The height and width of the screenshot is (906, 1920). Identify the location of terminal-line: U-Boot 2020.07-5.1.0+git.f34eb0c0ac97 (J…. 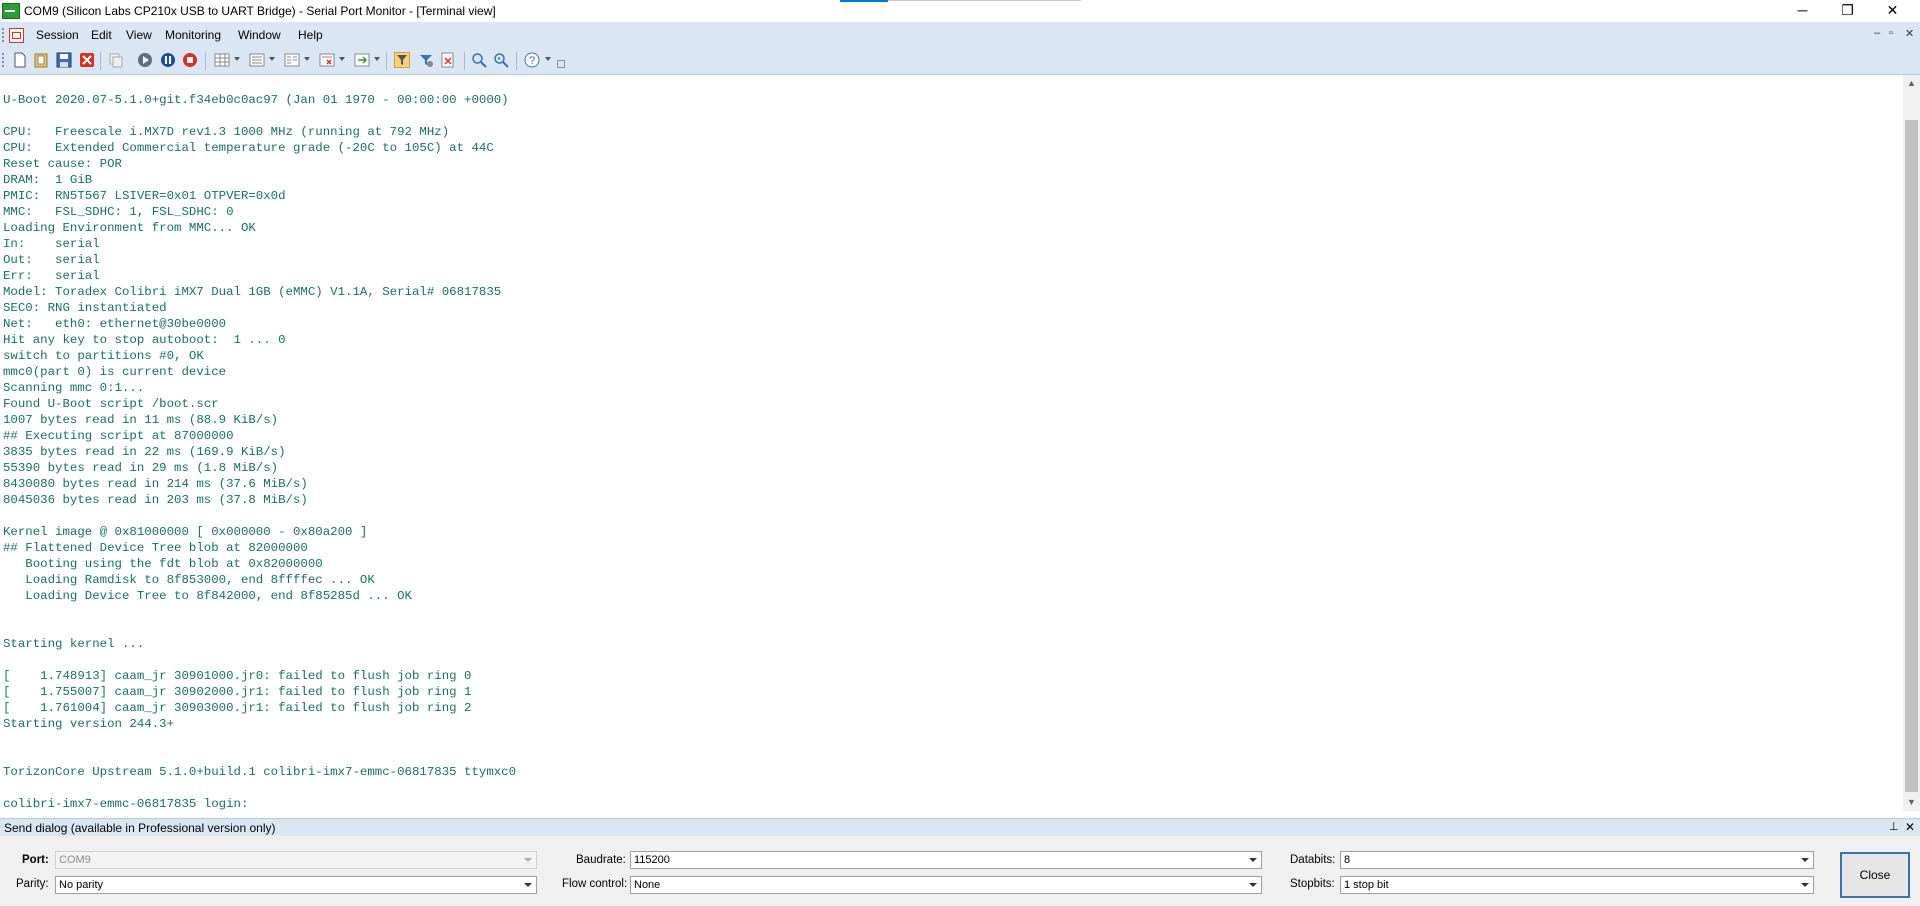
(256, 100).